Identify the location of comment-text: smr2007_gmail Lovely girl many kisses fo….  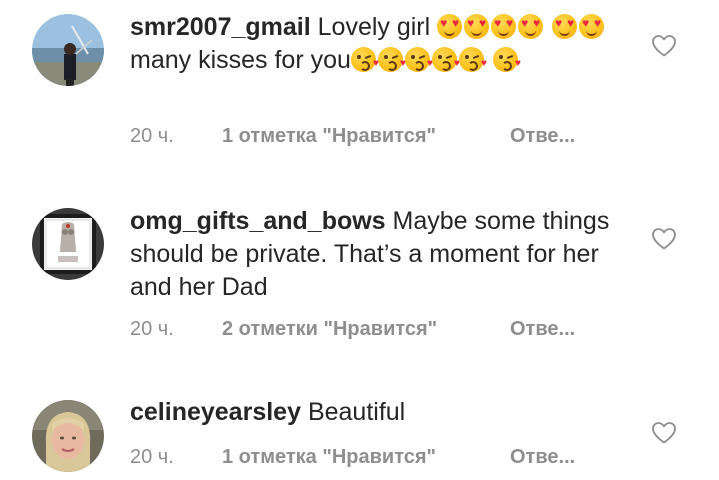
(380, 44).